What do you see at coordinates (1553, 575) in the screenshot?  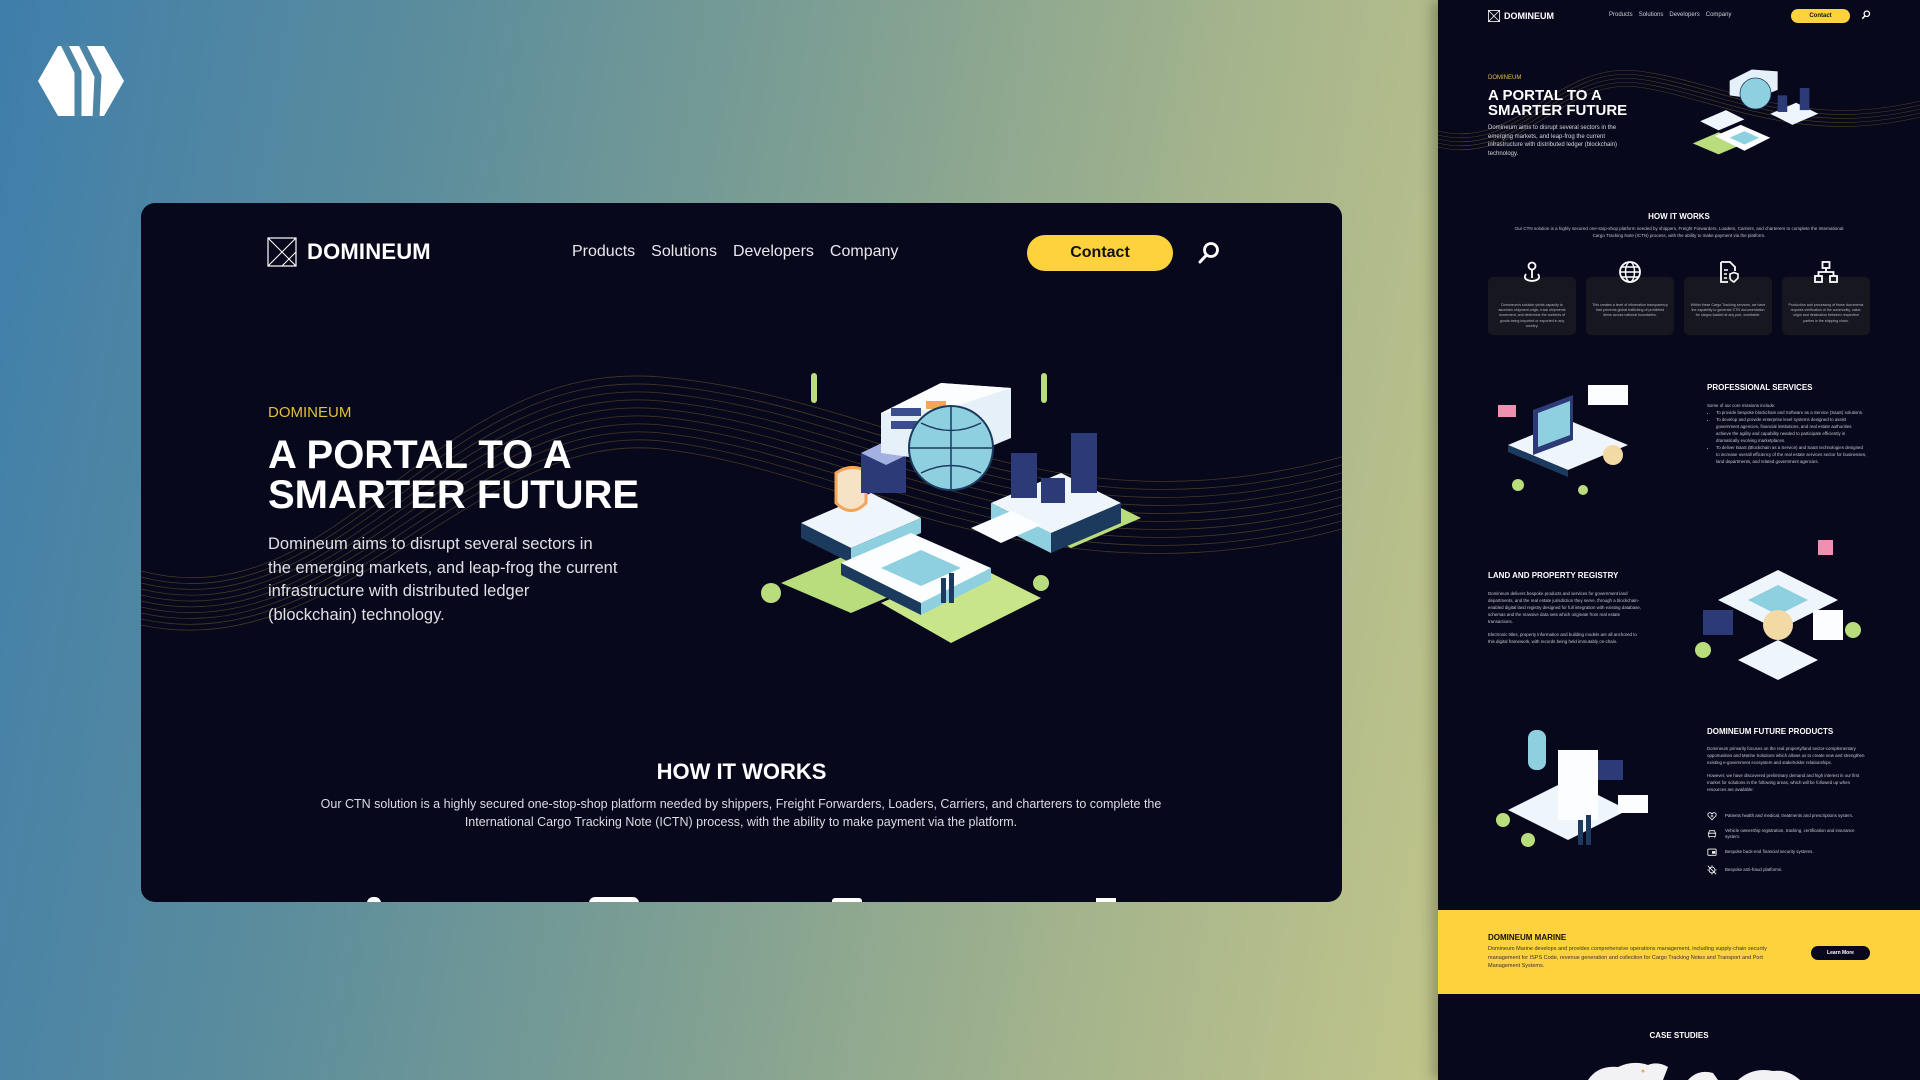 I see `land-registry-title: LAND AND PROPERTY REGISTRY` at bounding box center [1553, 575].